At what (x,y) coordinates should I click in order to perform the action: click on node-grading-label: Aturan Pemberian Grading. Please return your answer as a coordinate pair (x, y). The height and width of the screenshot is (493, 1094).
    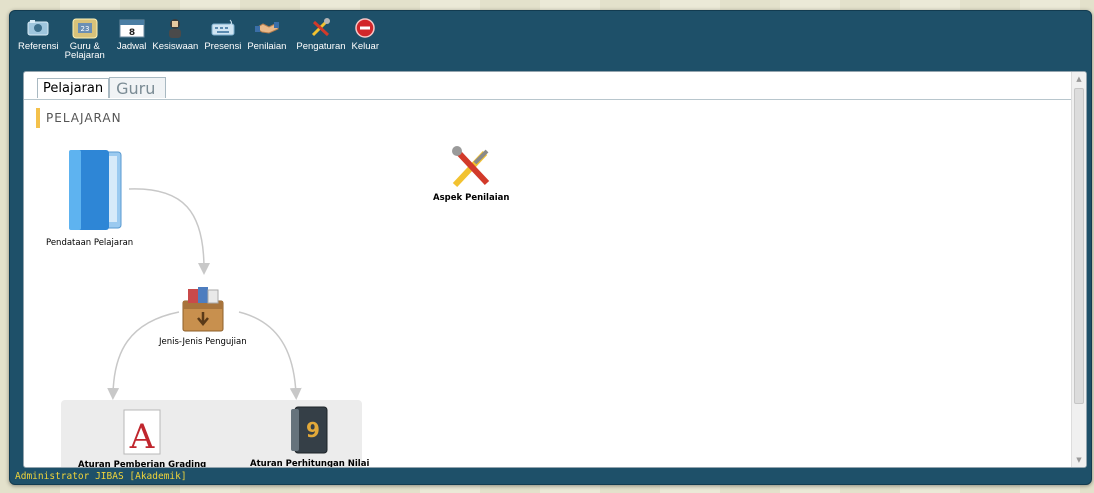
    Looking at the image, I should click on (142, 464).